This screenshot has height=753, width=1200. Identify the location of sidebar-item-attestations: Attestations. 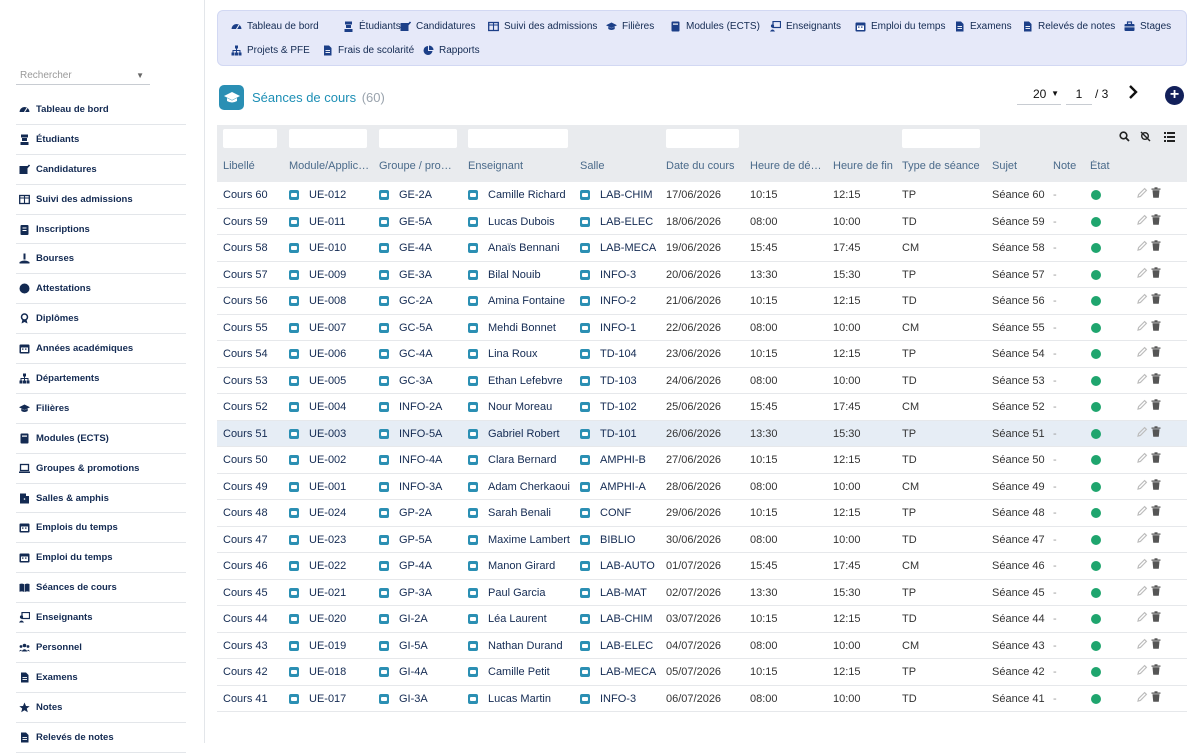
(101, 289).